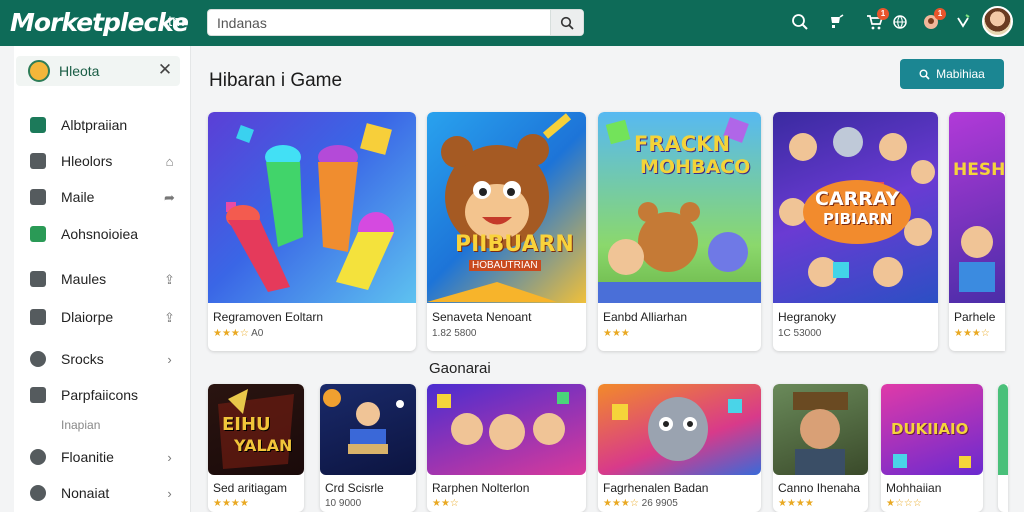 The image size is (1024, 512). What do you see at coordinates (800, 333) in the screenshot?
I see `game-meta: 1C 53000` at bounding box center [800, 333].